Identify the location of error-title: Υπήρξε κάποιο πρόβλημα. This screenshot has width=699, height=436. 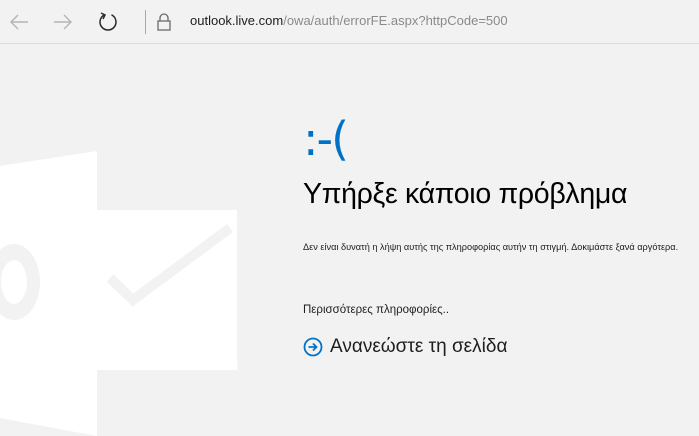
(465, 194).